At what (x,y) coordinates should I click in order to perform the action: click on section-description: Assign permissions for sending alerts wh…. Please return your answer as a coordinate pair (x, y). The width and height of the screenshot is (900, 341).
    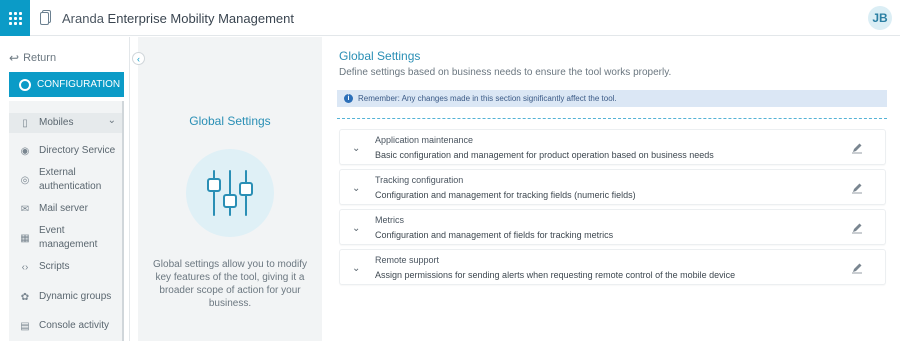
    Looking at the image, I should click on (555, 275).